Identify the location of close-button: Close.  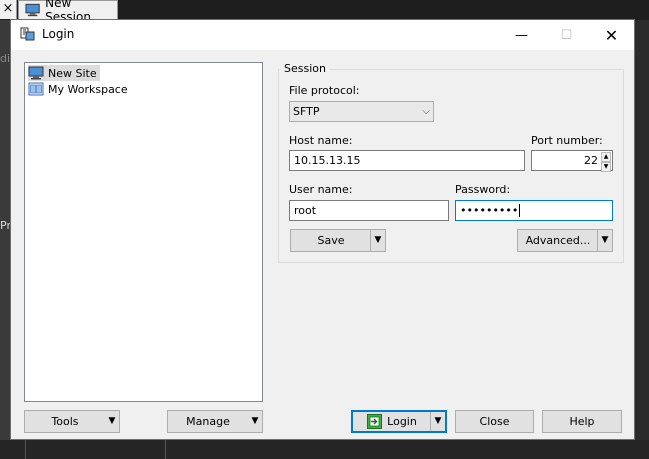
(494, 421).